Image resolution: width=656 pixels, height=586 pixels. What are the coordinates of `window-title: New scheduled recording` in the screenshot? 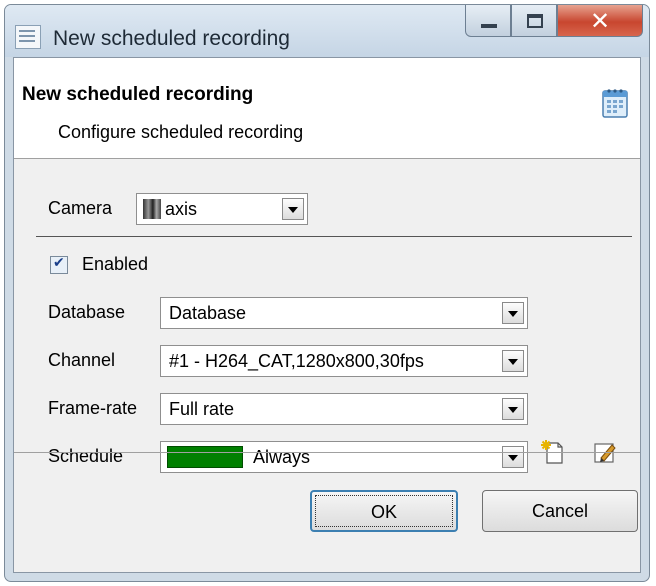 It's located at (171, 38).